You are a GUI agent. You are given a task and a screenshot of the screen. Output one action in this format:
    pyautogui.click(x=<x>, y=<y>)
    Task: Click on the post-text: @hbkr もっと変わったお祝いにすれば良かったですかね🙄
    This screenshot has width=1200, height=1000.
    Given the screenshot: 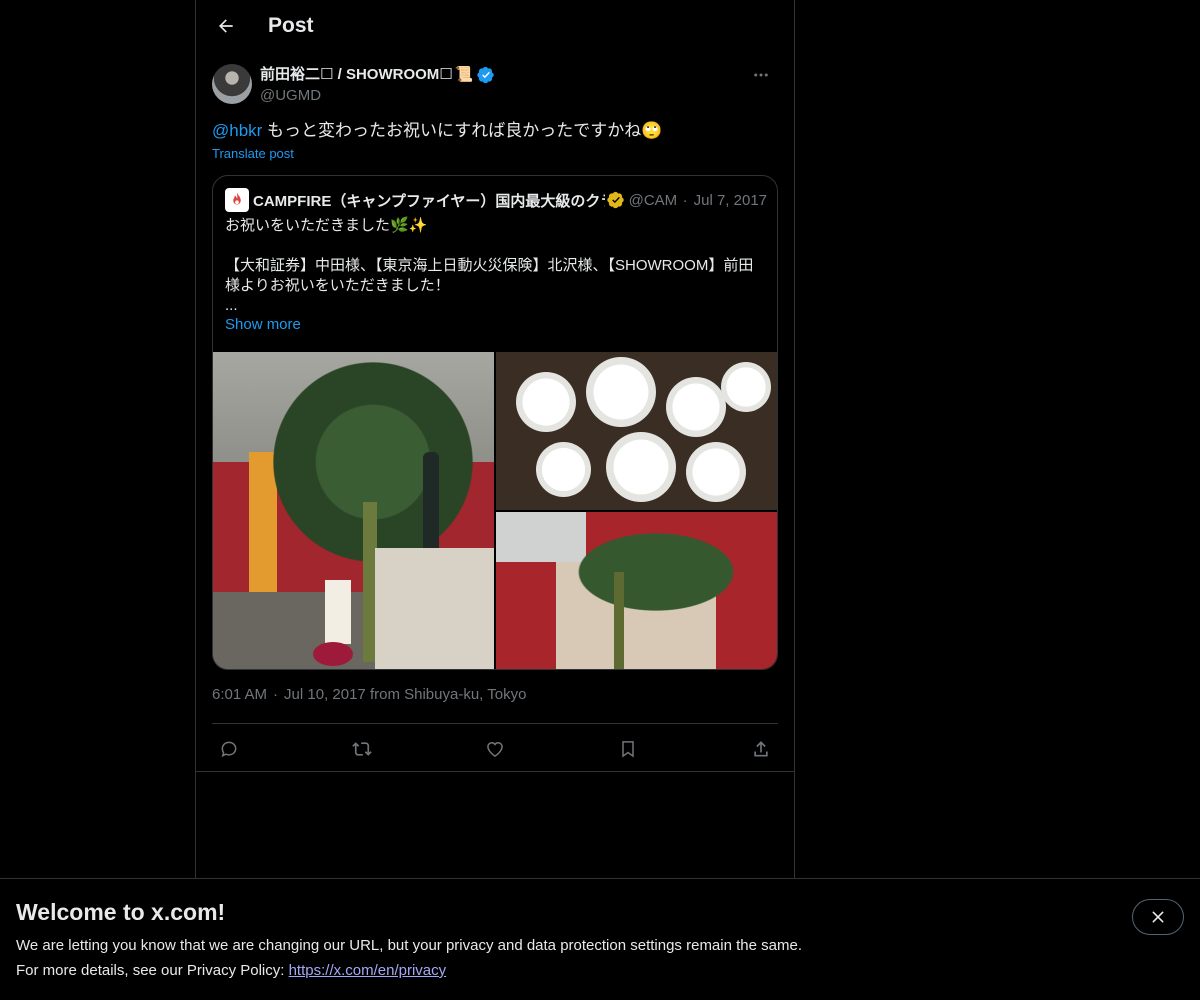 What is the action you would take?
    pyautogui.click(x=495, y=131)
    